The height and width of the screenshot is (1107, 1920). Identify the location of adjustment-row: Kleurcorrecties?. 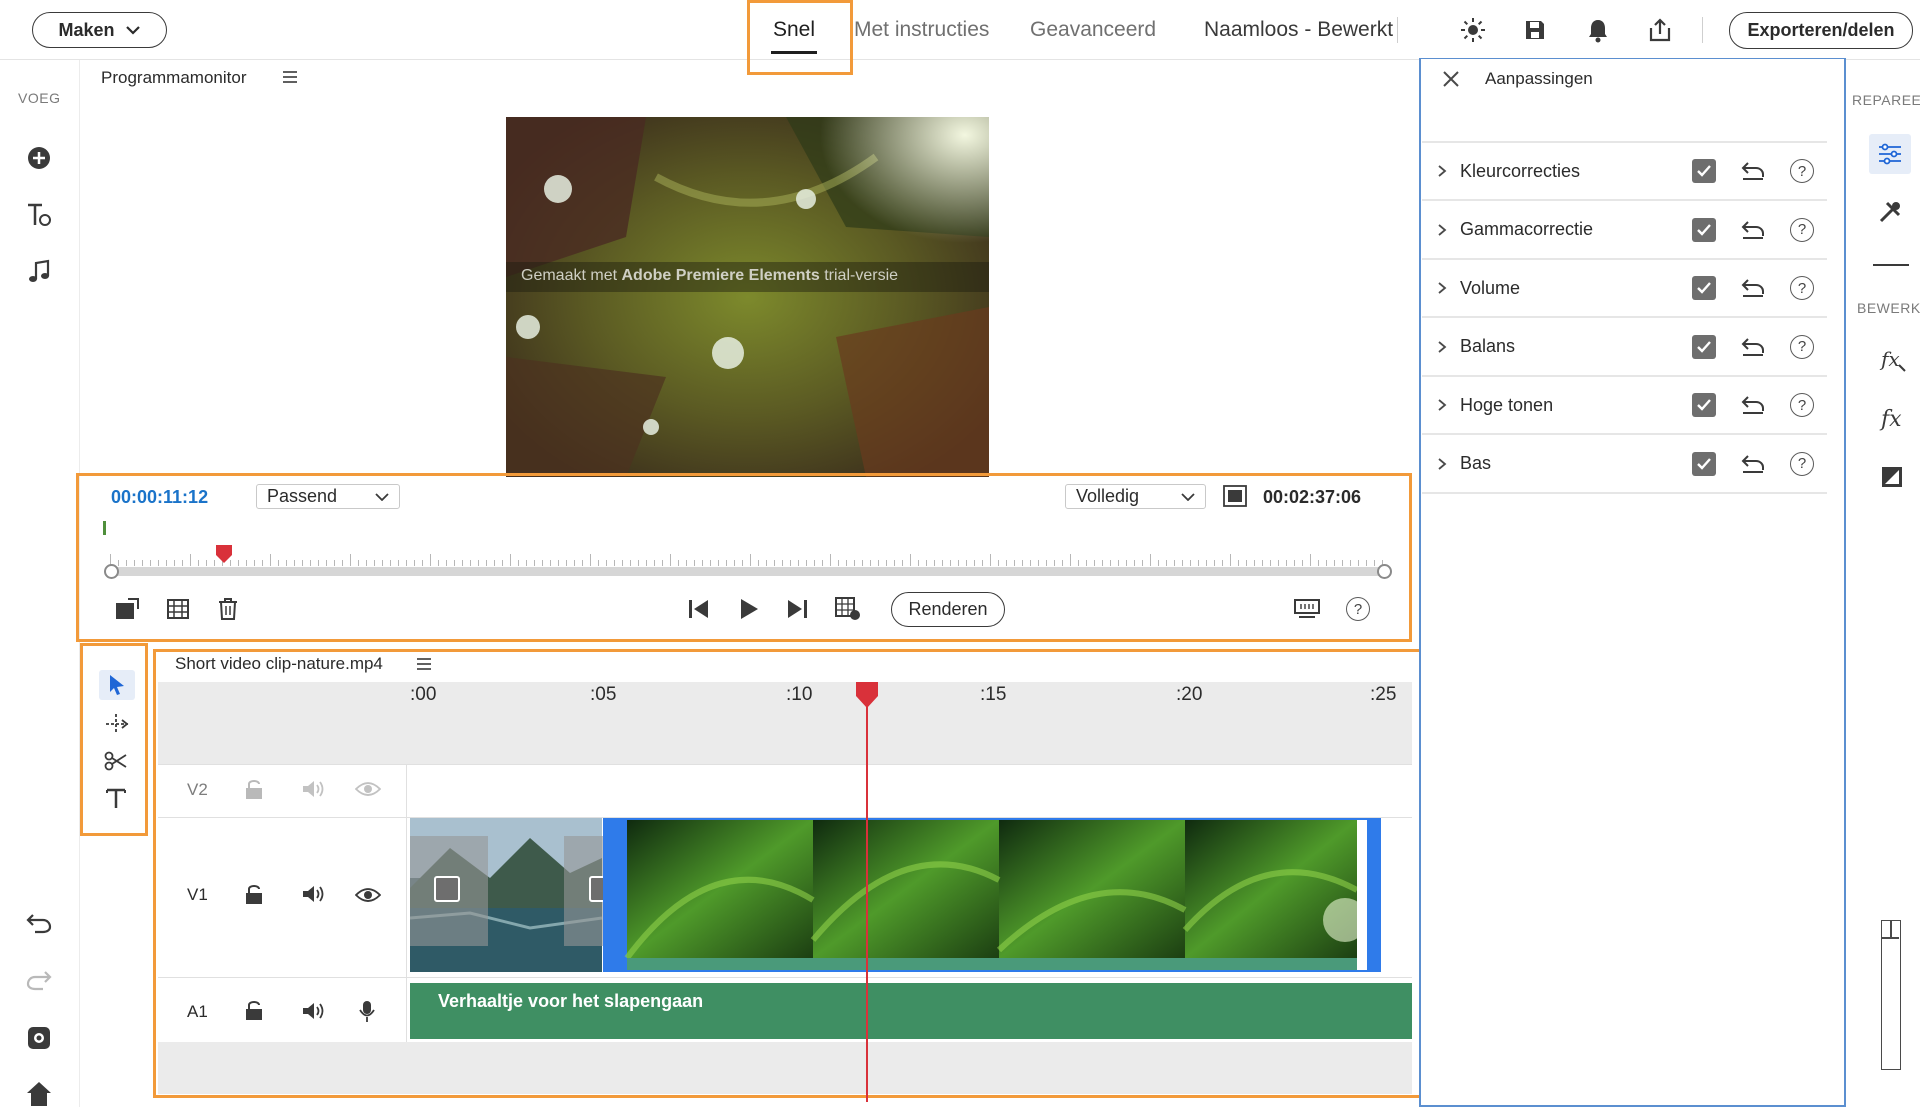
(1624, 172).